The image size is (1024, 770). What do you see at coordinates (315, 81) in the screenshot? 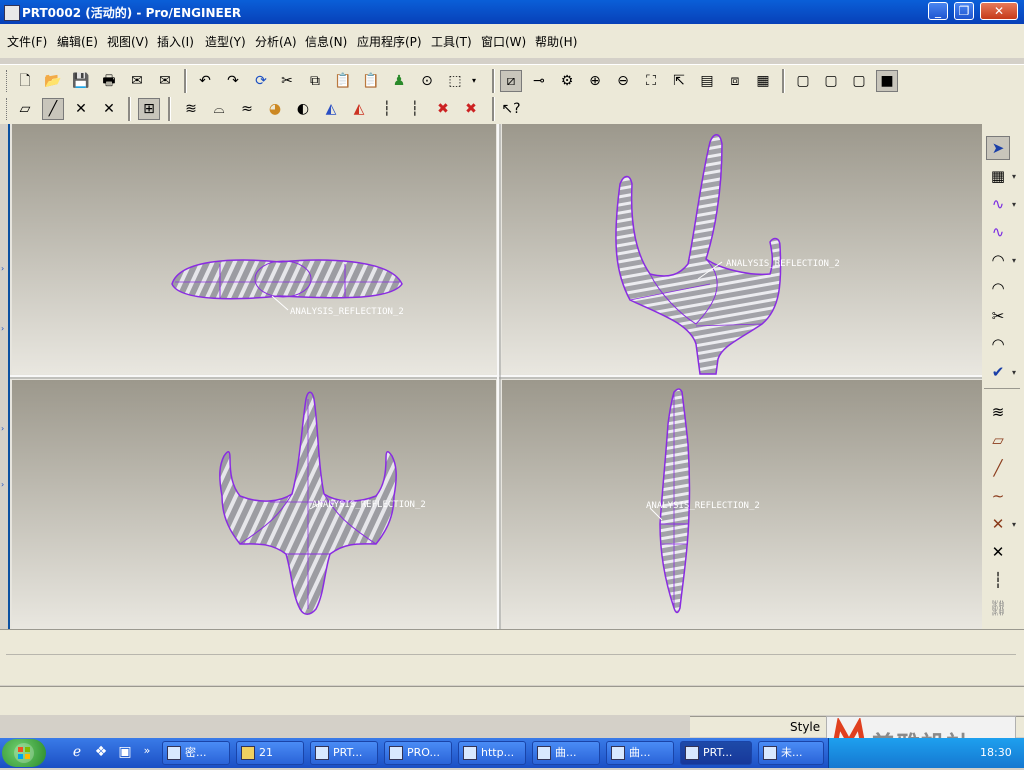
I see `copy-icon: ⧉` at bounding box center [315, 81].